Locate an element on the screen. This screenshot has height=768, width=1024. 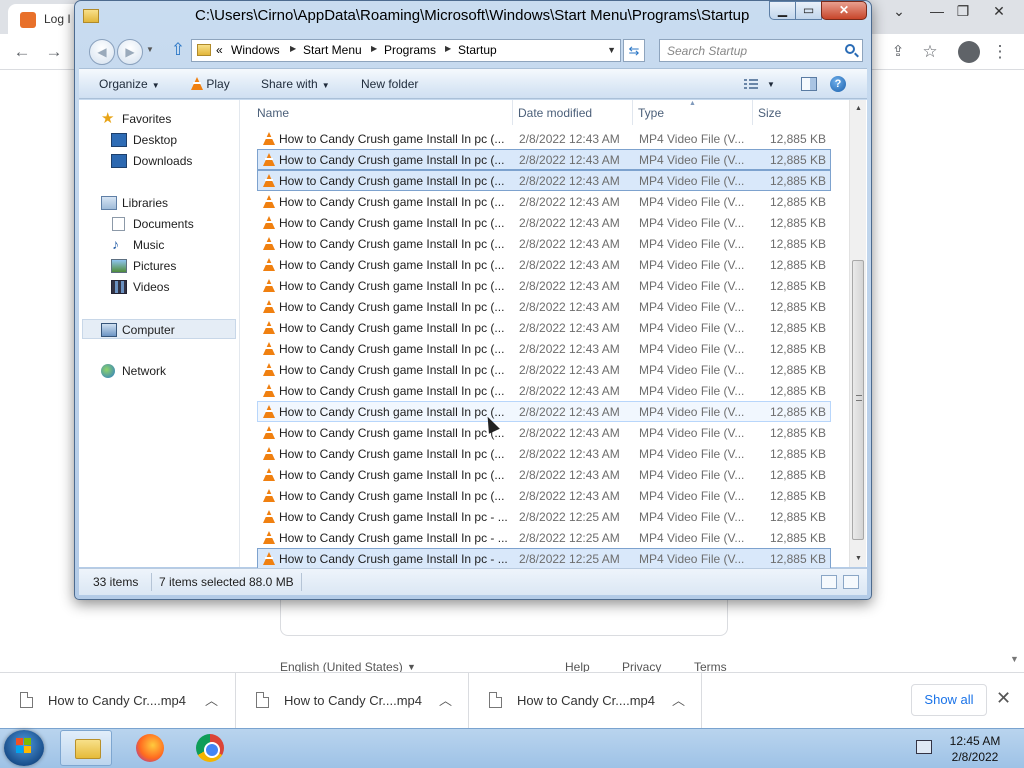
nav-desktop: Desktop is located at coordinates (158, 140).